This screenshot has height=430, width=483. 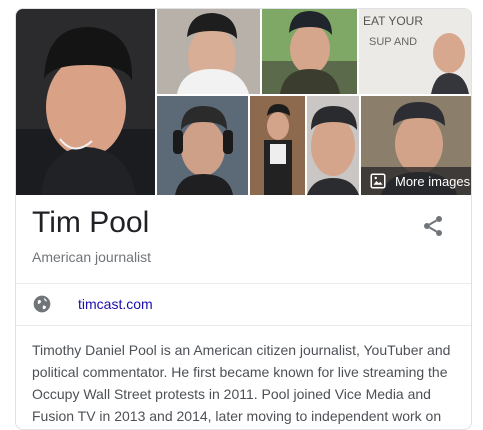 I want to click on image-icon, so click(x=378, y=181).